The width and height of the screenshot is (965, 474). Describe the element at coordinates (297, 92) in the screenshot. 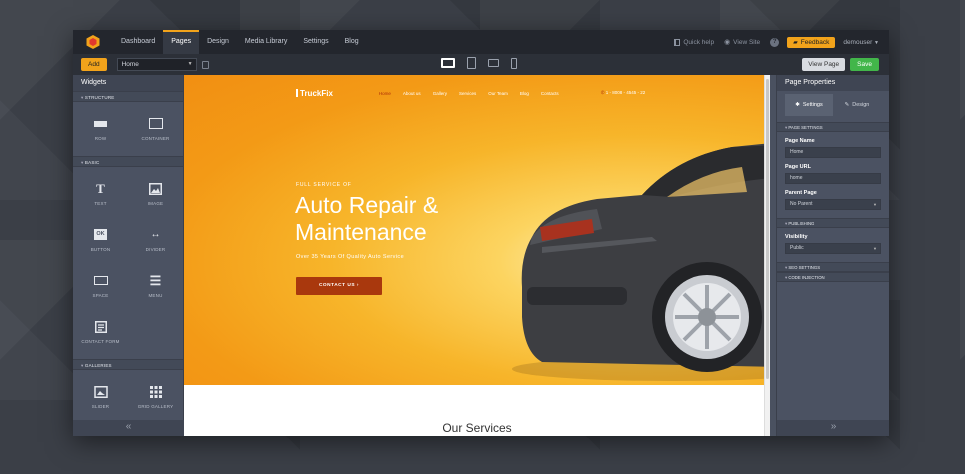

I see `brand-mark` at that location.